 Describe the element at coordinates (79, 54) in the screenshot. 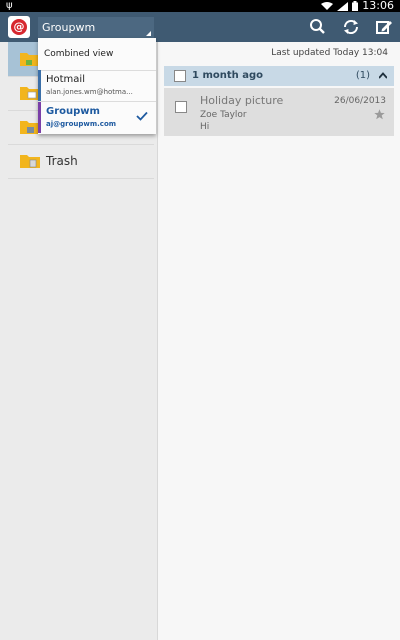

I see `combined-view-label: Combined view` at that location.